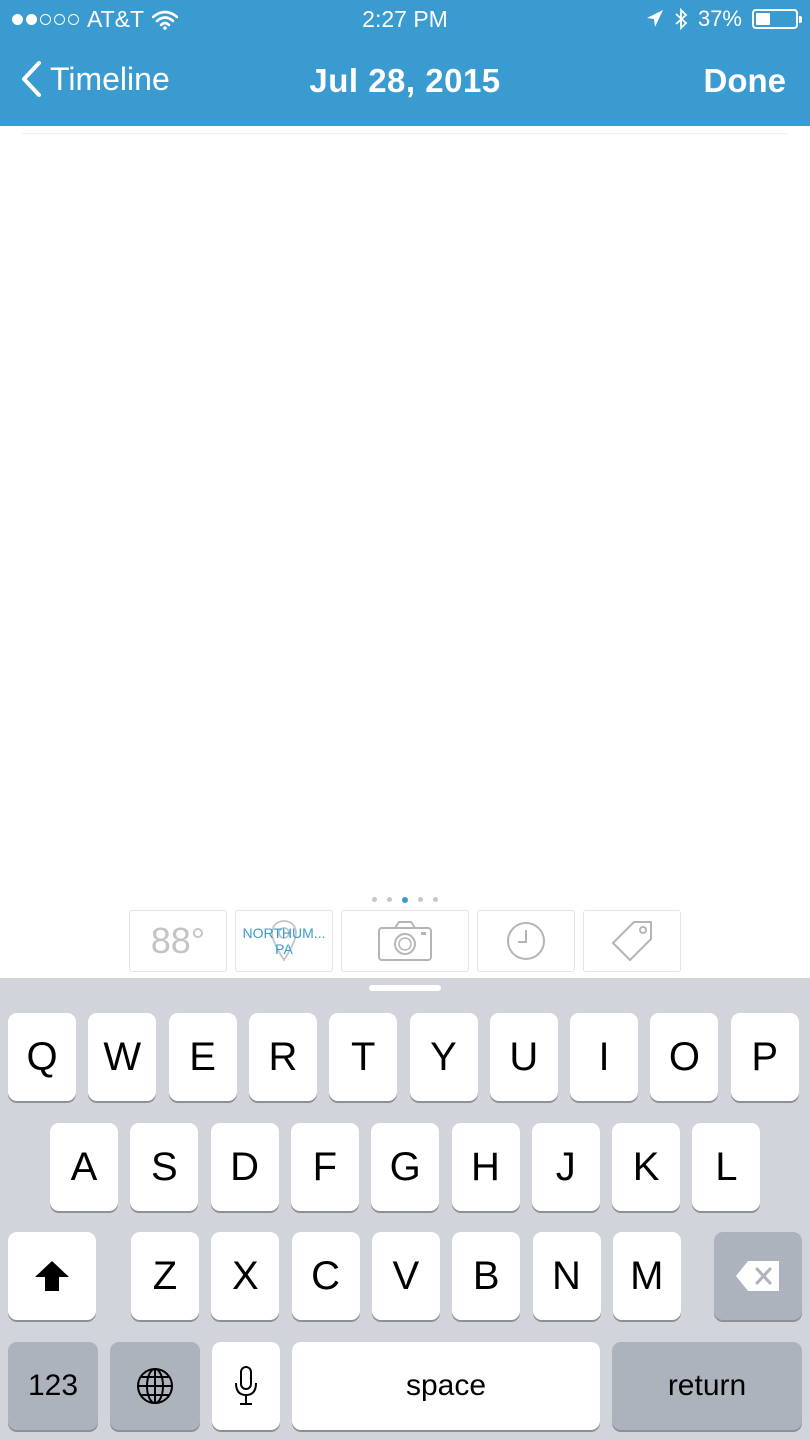 The height and width of the screenshot is (1440, 810). I want to click on key-i: I, so click(604, 1057).